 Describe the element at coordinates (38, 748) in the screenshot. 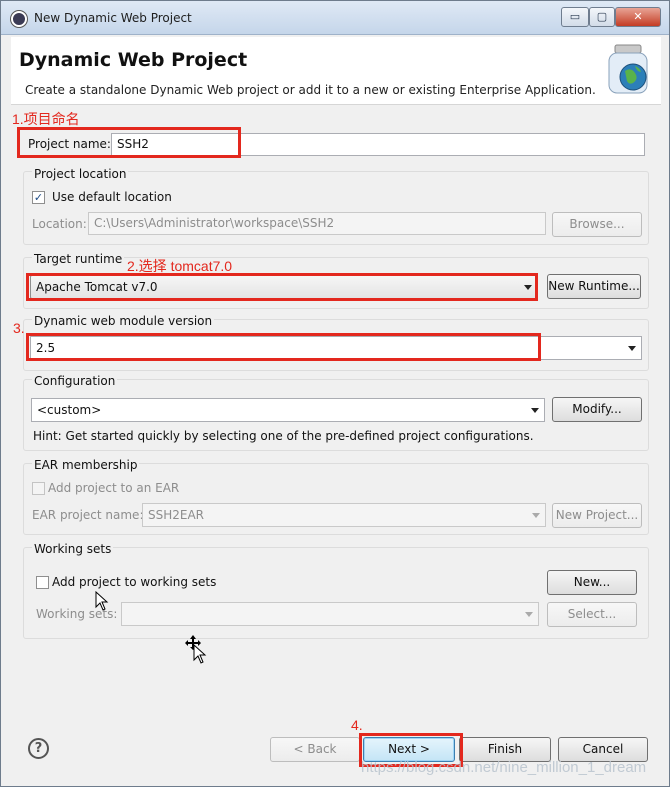

I see `help-icon: ?` at that location.